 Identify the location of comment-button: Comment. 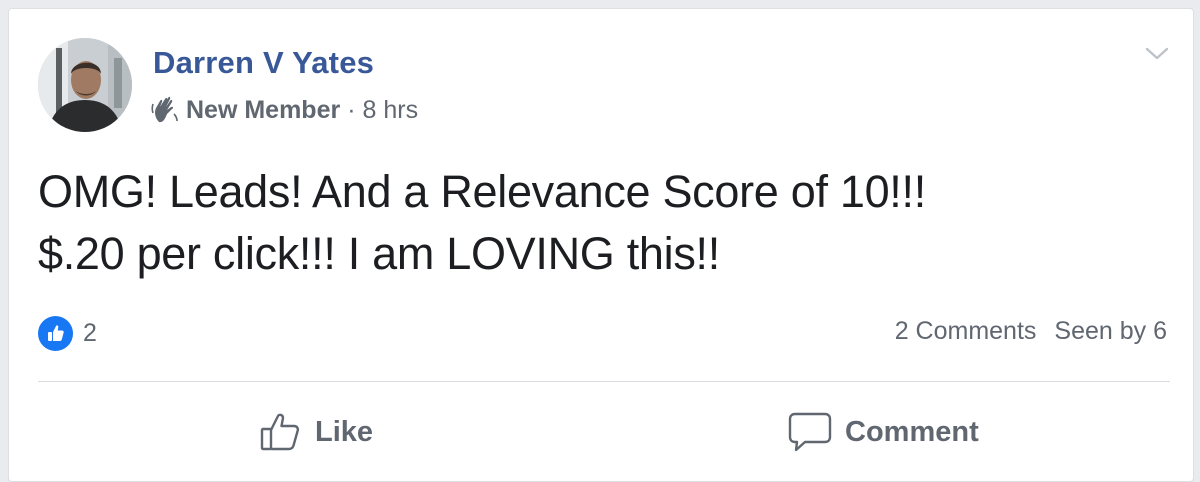
(883, 432).